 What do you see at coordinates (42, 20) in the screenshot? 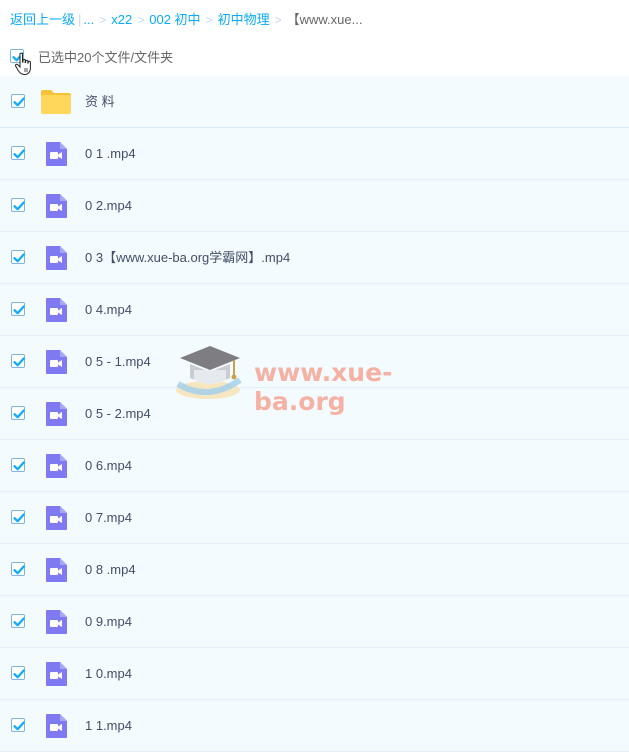
I see `back-link: 返回上一级` at bounding box center [42, 20].